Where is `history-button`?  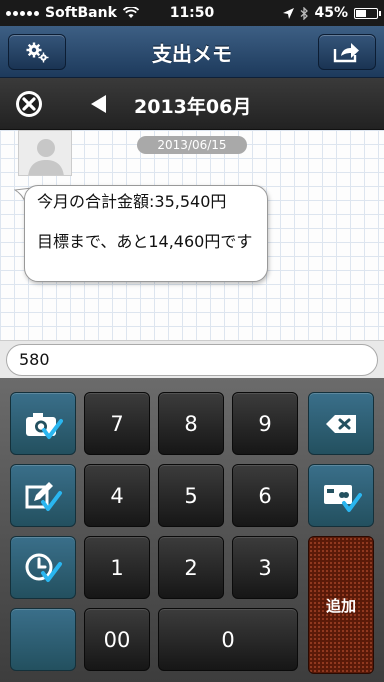
history-button is located at coordinates (43, 567).